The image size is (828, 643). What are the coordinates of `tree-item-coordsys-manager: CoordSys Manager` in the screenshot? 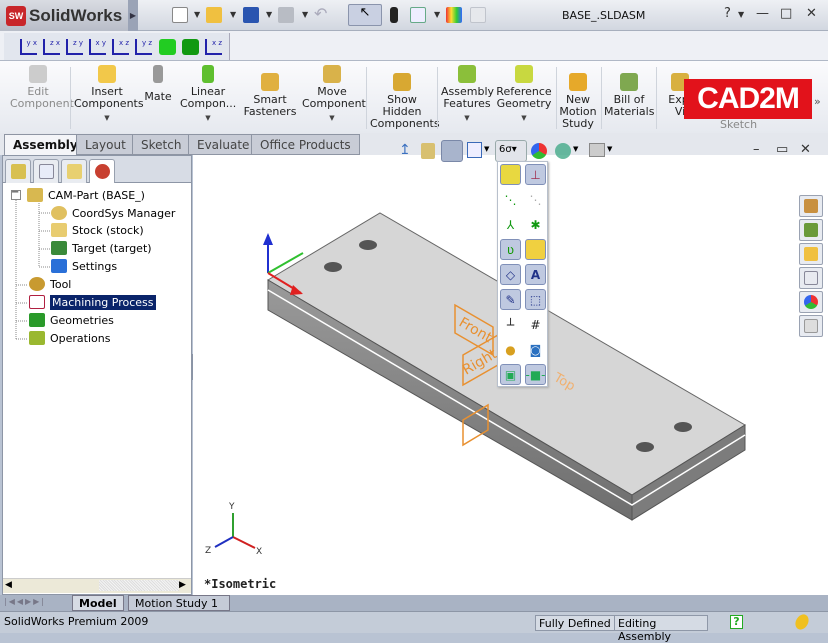 It's located at (113, 213).